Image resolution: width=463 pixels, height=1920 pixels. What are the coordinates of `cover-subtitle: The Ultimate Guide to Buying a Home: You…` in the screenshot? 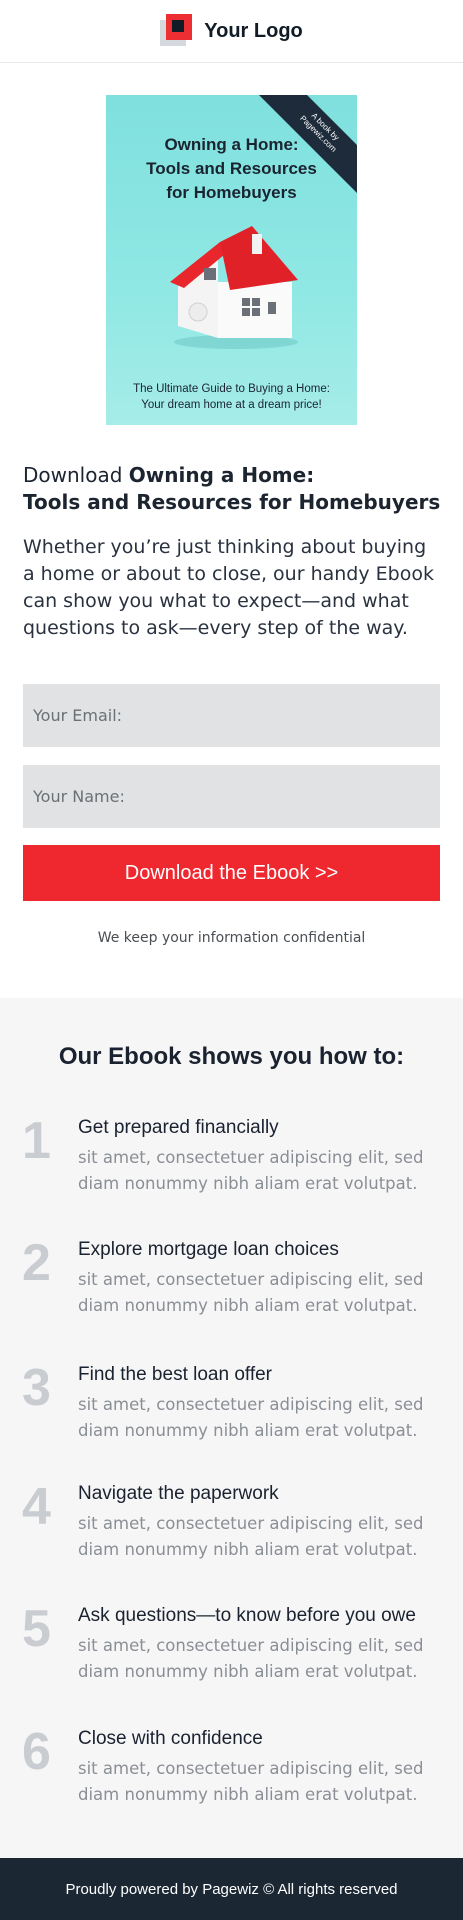 It's located at (231, 397).